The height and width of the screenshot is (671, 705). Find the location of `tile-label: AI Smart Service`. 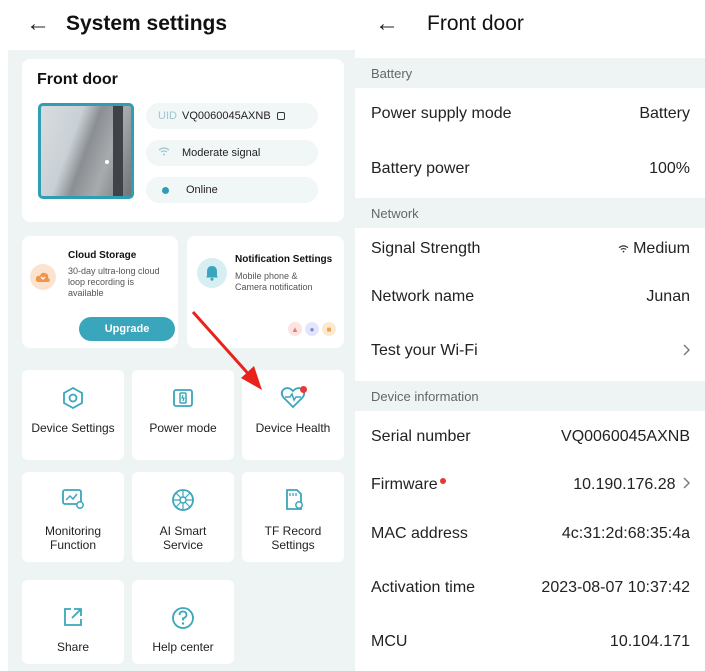

tile-label: AI Smart Service is located at coordinates (183, 538).